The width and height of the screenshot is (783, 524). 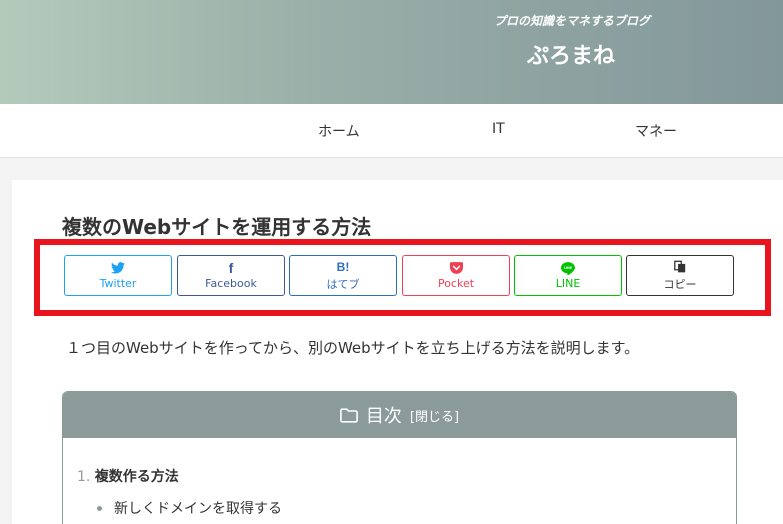 What do you see at coordinates (343, 275) in the screenshot?
I see `share-hatena-button: B! はてブ` at bounding box center [343, 275].